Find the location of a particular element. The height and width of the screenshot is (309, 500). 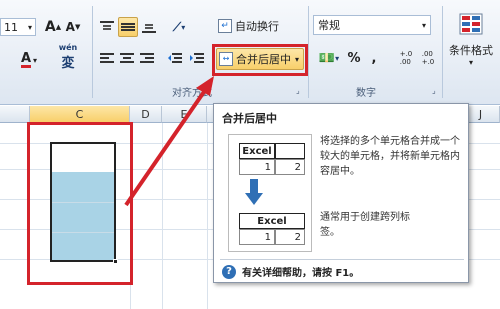

tooltip-divider is located at coordinates (342, 259).